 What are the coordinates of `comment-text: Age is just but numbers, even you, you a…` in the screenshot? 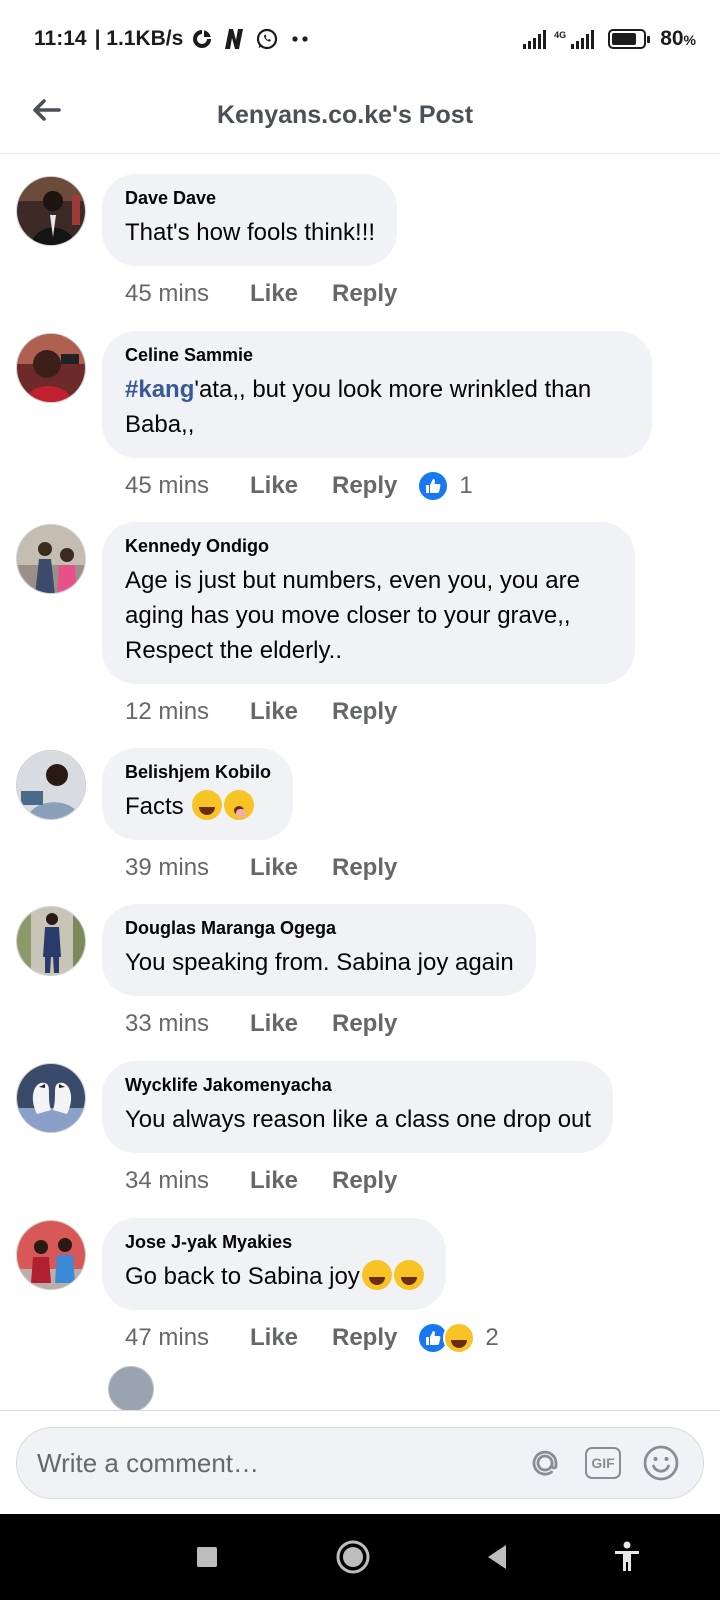 It's located at (352, 615).